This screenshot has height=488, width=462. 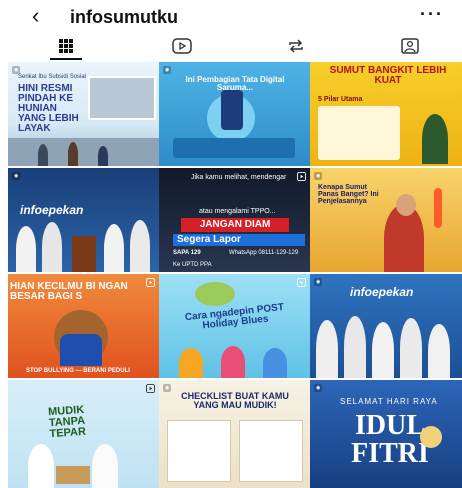 What do you see at coordinates (73, 475) in the screenshot?
I see `box-illustration` at bounding box center [73, 475].